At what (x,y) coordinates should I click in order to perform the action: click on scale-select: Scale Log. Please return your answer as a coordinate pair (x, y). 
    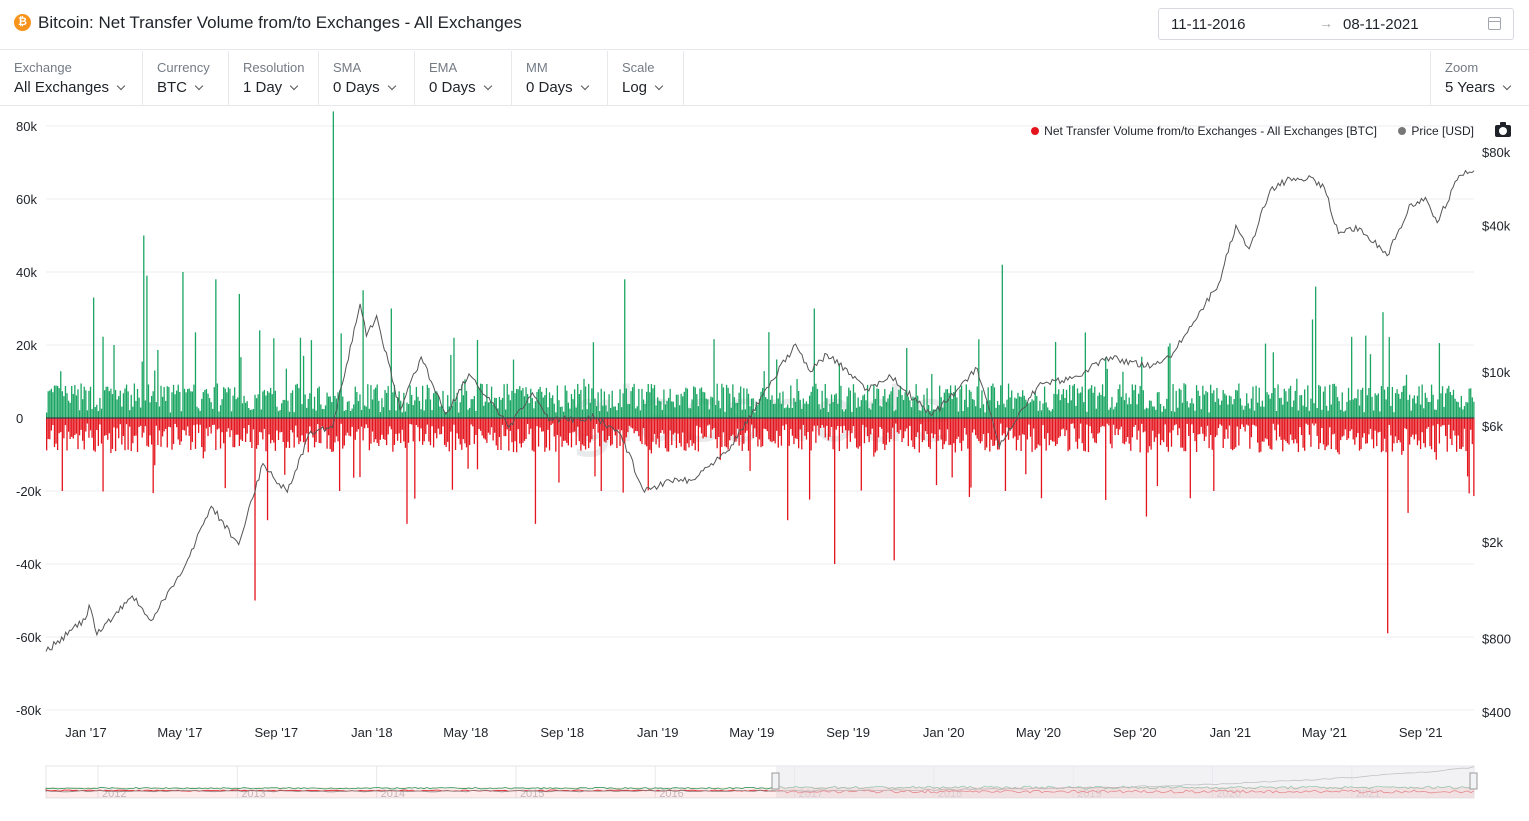
    Looking at the image, I should click on (646, 78).